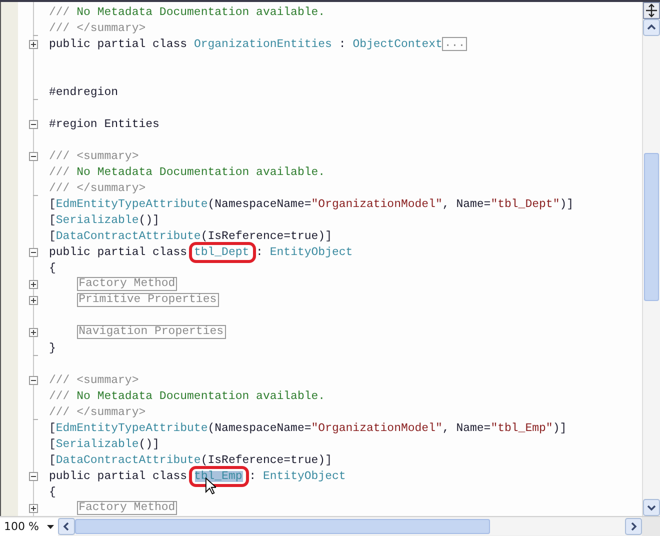 The height and width of the screenshot is (536, 660). I want to click on zoom-dropdown: 100 %, so click(29, 527).